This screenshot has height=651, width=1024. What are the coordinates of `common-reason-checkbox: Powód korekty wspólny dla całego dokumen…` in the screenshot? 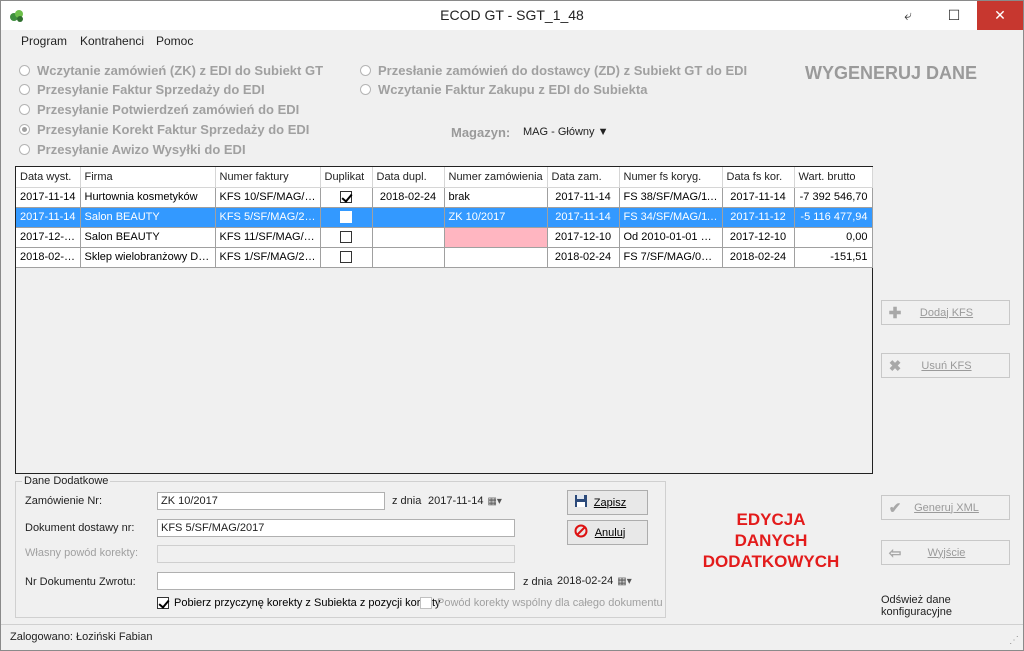 It's located at (541, 603).